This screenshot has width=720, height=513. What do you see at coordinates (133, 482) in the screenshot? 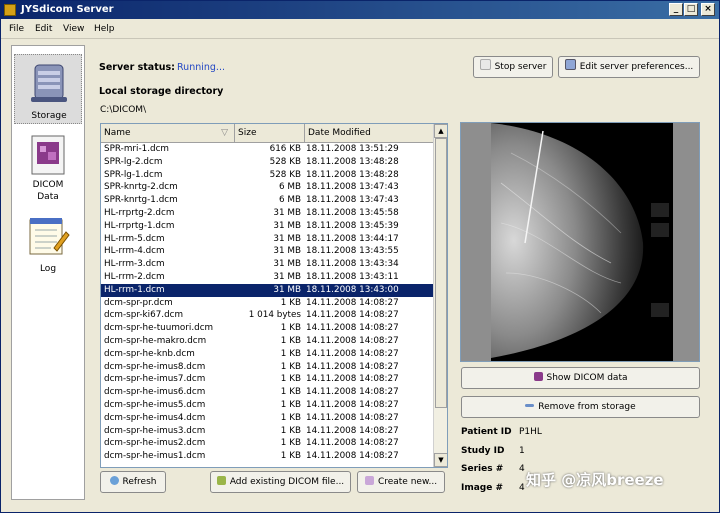
I see `refresh-button: Refresh` at bounding box center [133, 482].